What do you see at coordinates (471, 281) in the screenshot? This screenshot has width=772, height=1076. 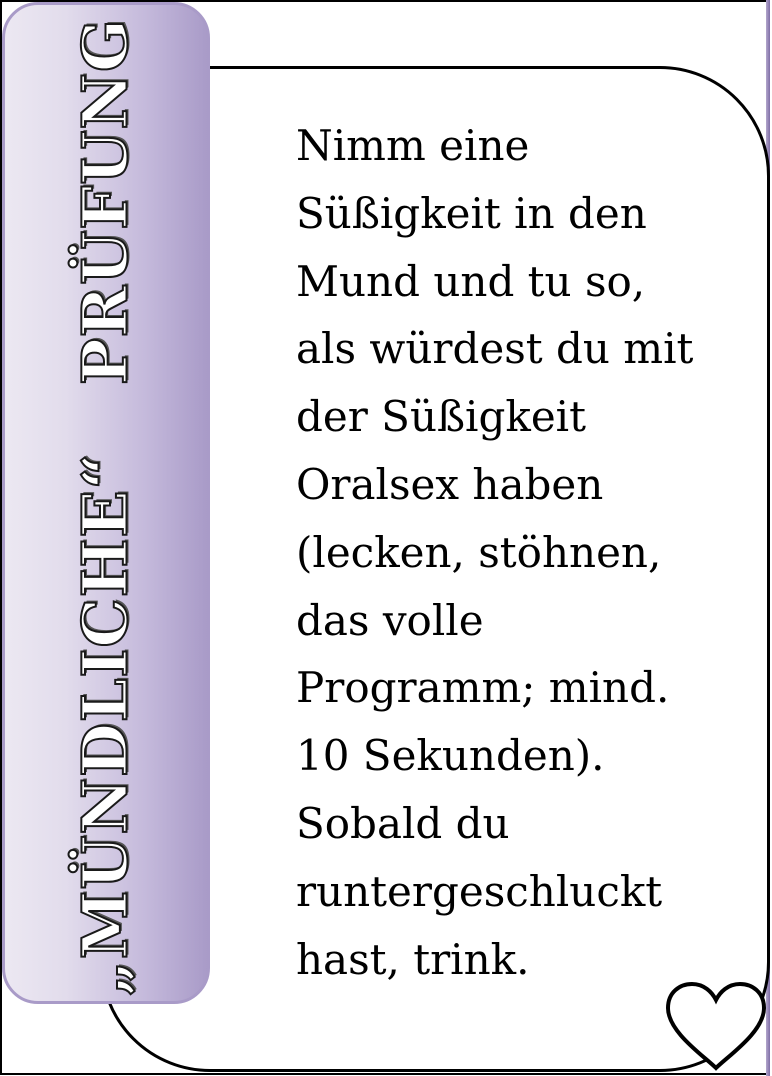 I see `instruction-line: Mund und tu so,` at bounding box center [471, 281].